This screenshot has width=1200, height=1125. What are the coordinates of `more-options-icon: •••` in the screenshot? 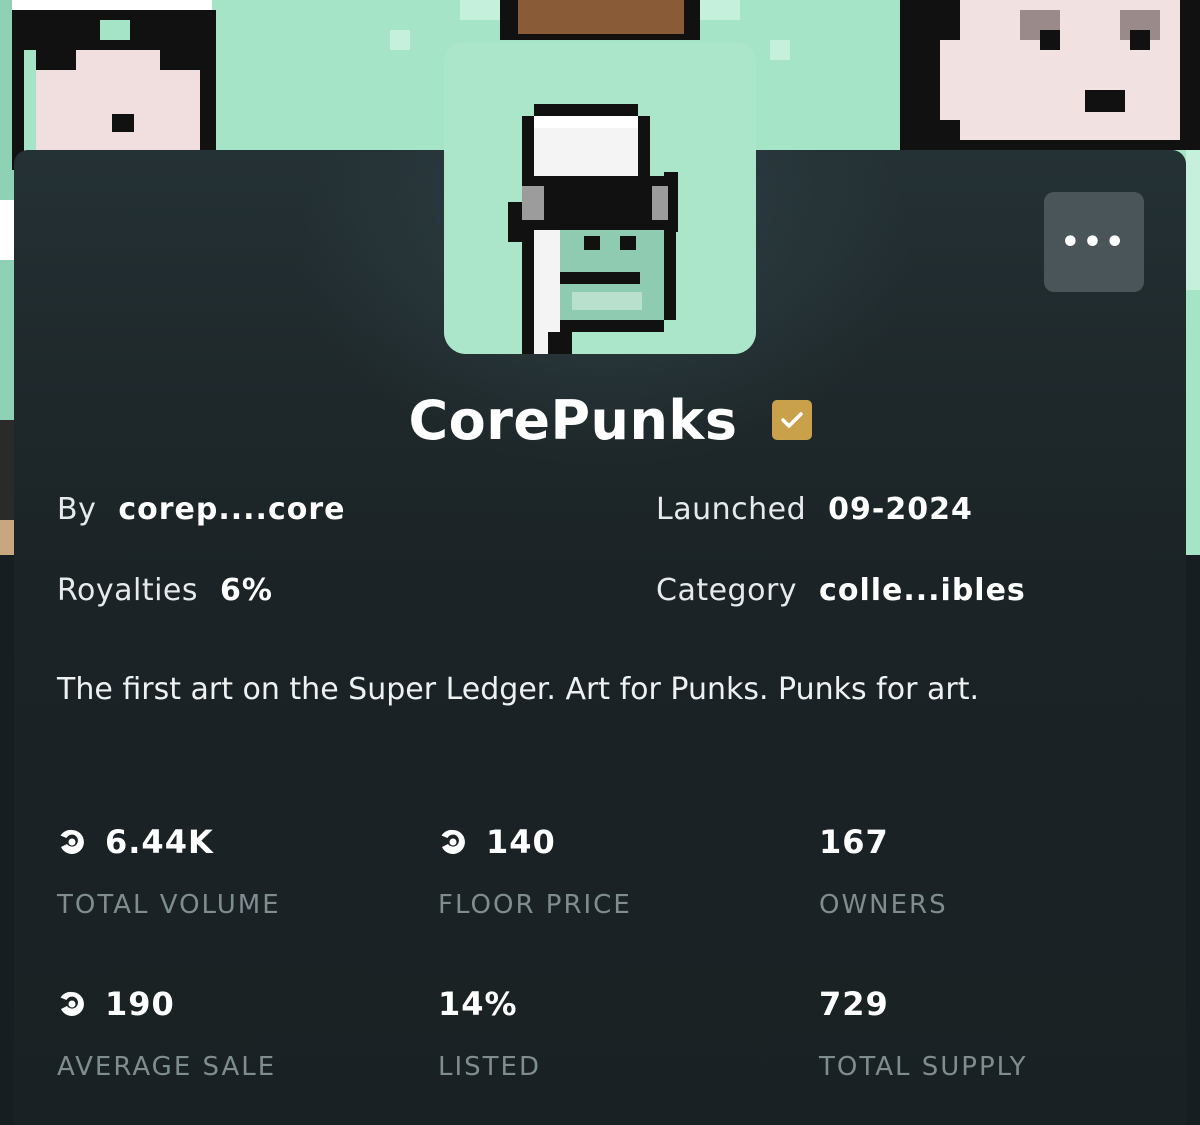 It's located at (1094, 242).